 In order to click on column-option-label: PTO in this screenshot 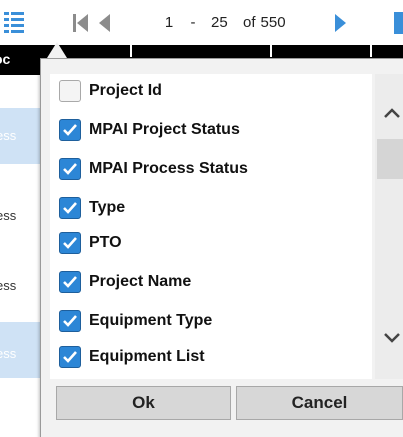, I will do `click(105, 242)`.